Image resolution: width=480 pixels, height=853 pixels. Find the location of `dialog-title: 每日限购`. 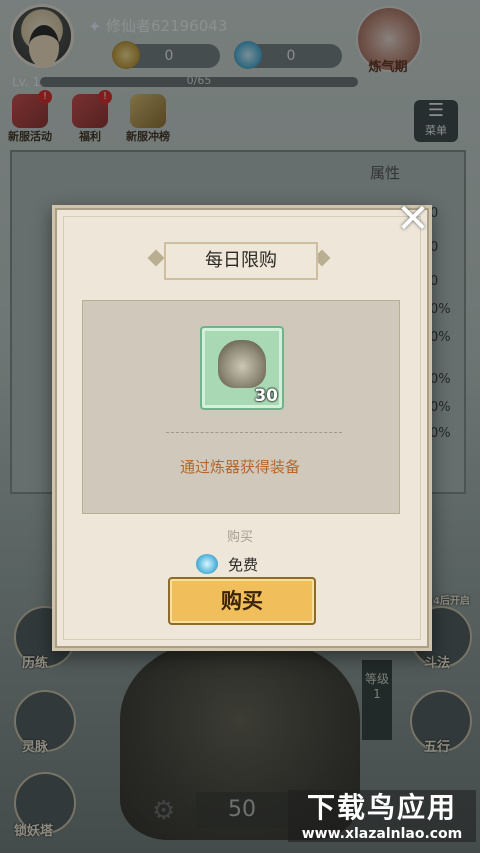

dialog-title: 每日限购 is located at coordinates (241, 261).